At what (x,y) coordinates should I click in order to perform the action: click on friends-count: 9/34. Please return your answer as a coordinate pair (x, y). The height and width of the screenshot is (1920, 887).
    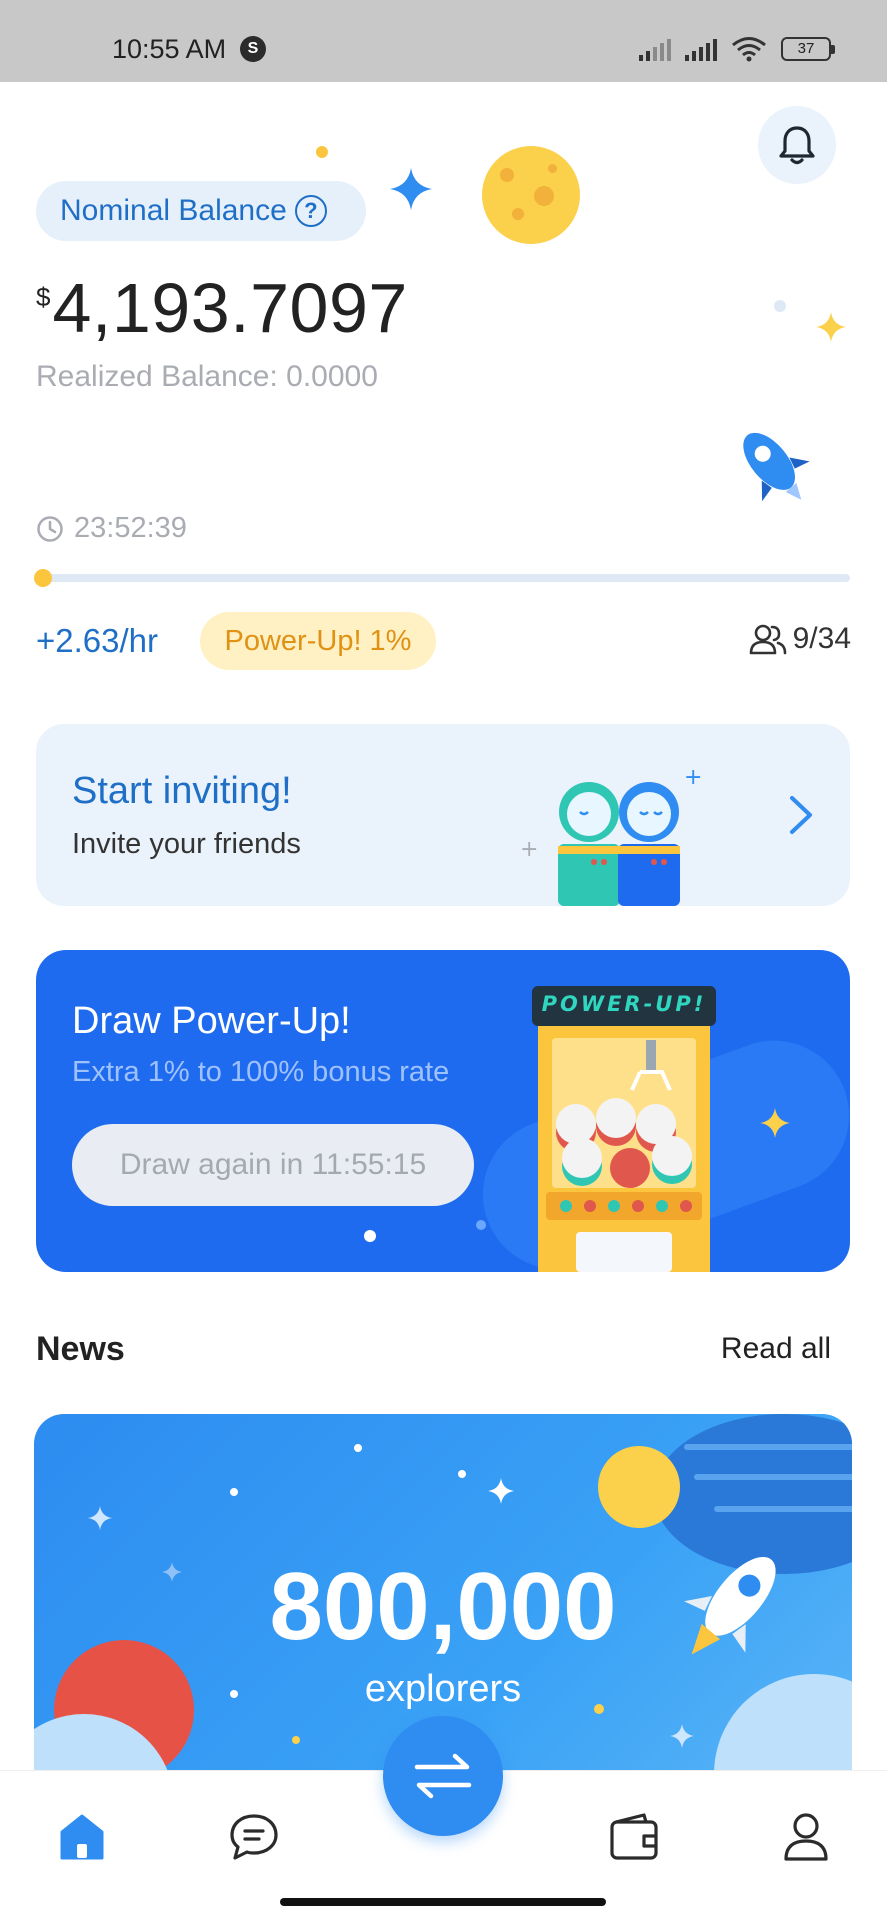
    Looking at the image, I should click on (821, 638).